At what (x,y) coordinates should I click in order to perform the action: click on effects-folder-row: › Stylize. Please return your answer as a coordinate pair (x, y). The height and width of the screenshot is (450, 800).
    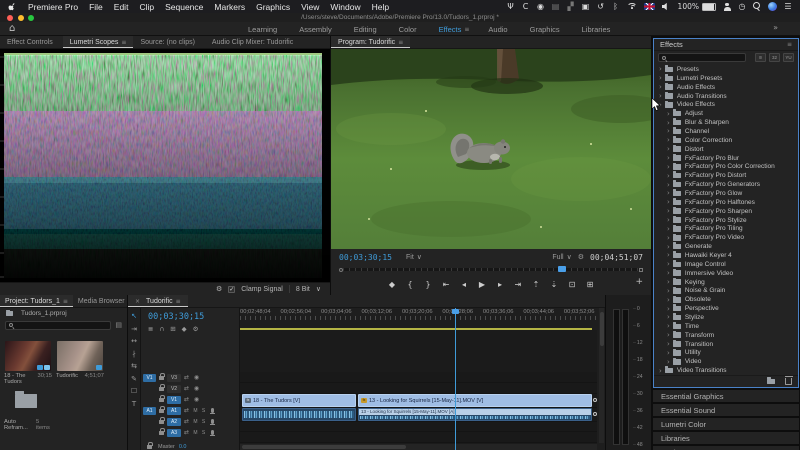
    Looking at the image, I should click on (726, 317).